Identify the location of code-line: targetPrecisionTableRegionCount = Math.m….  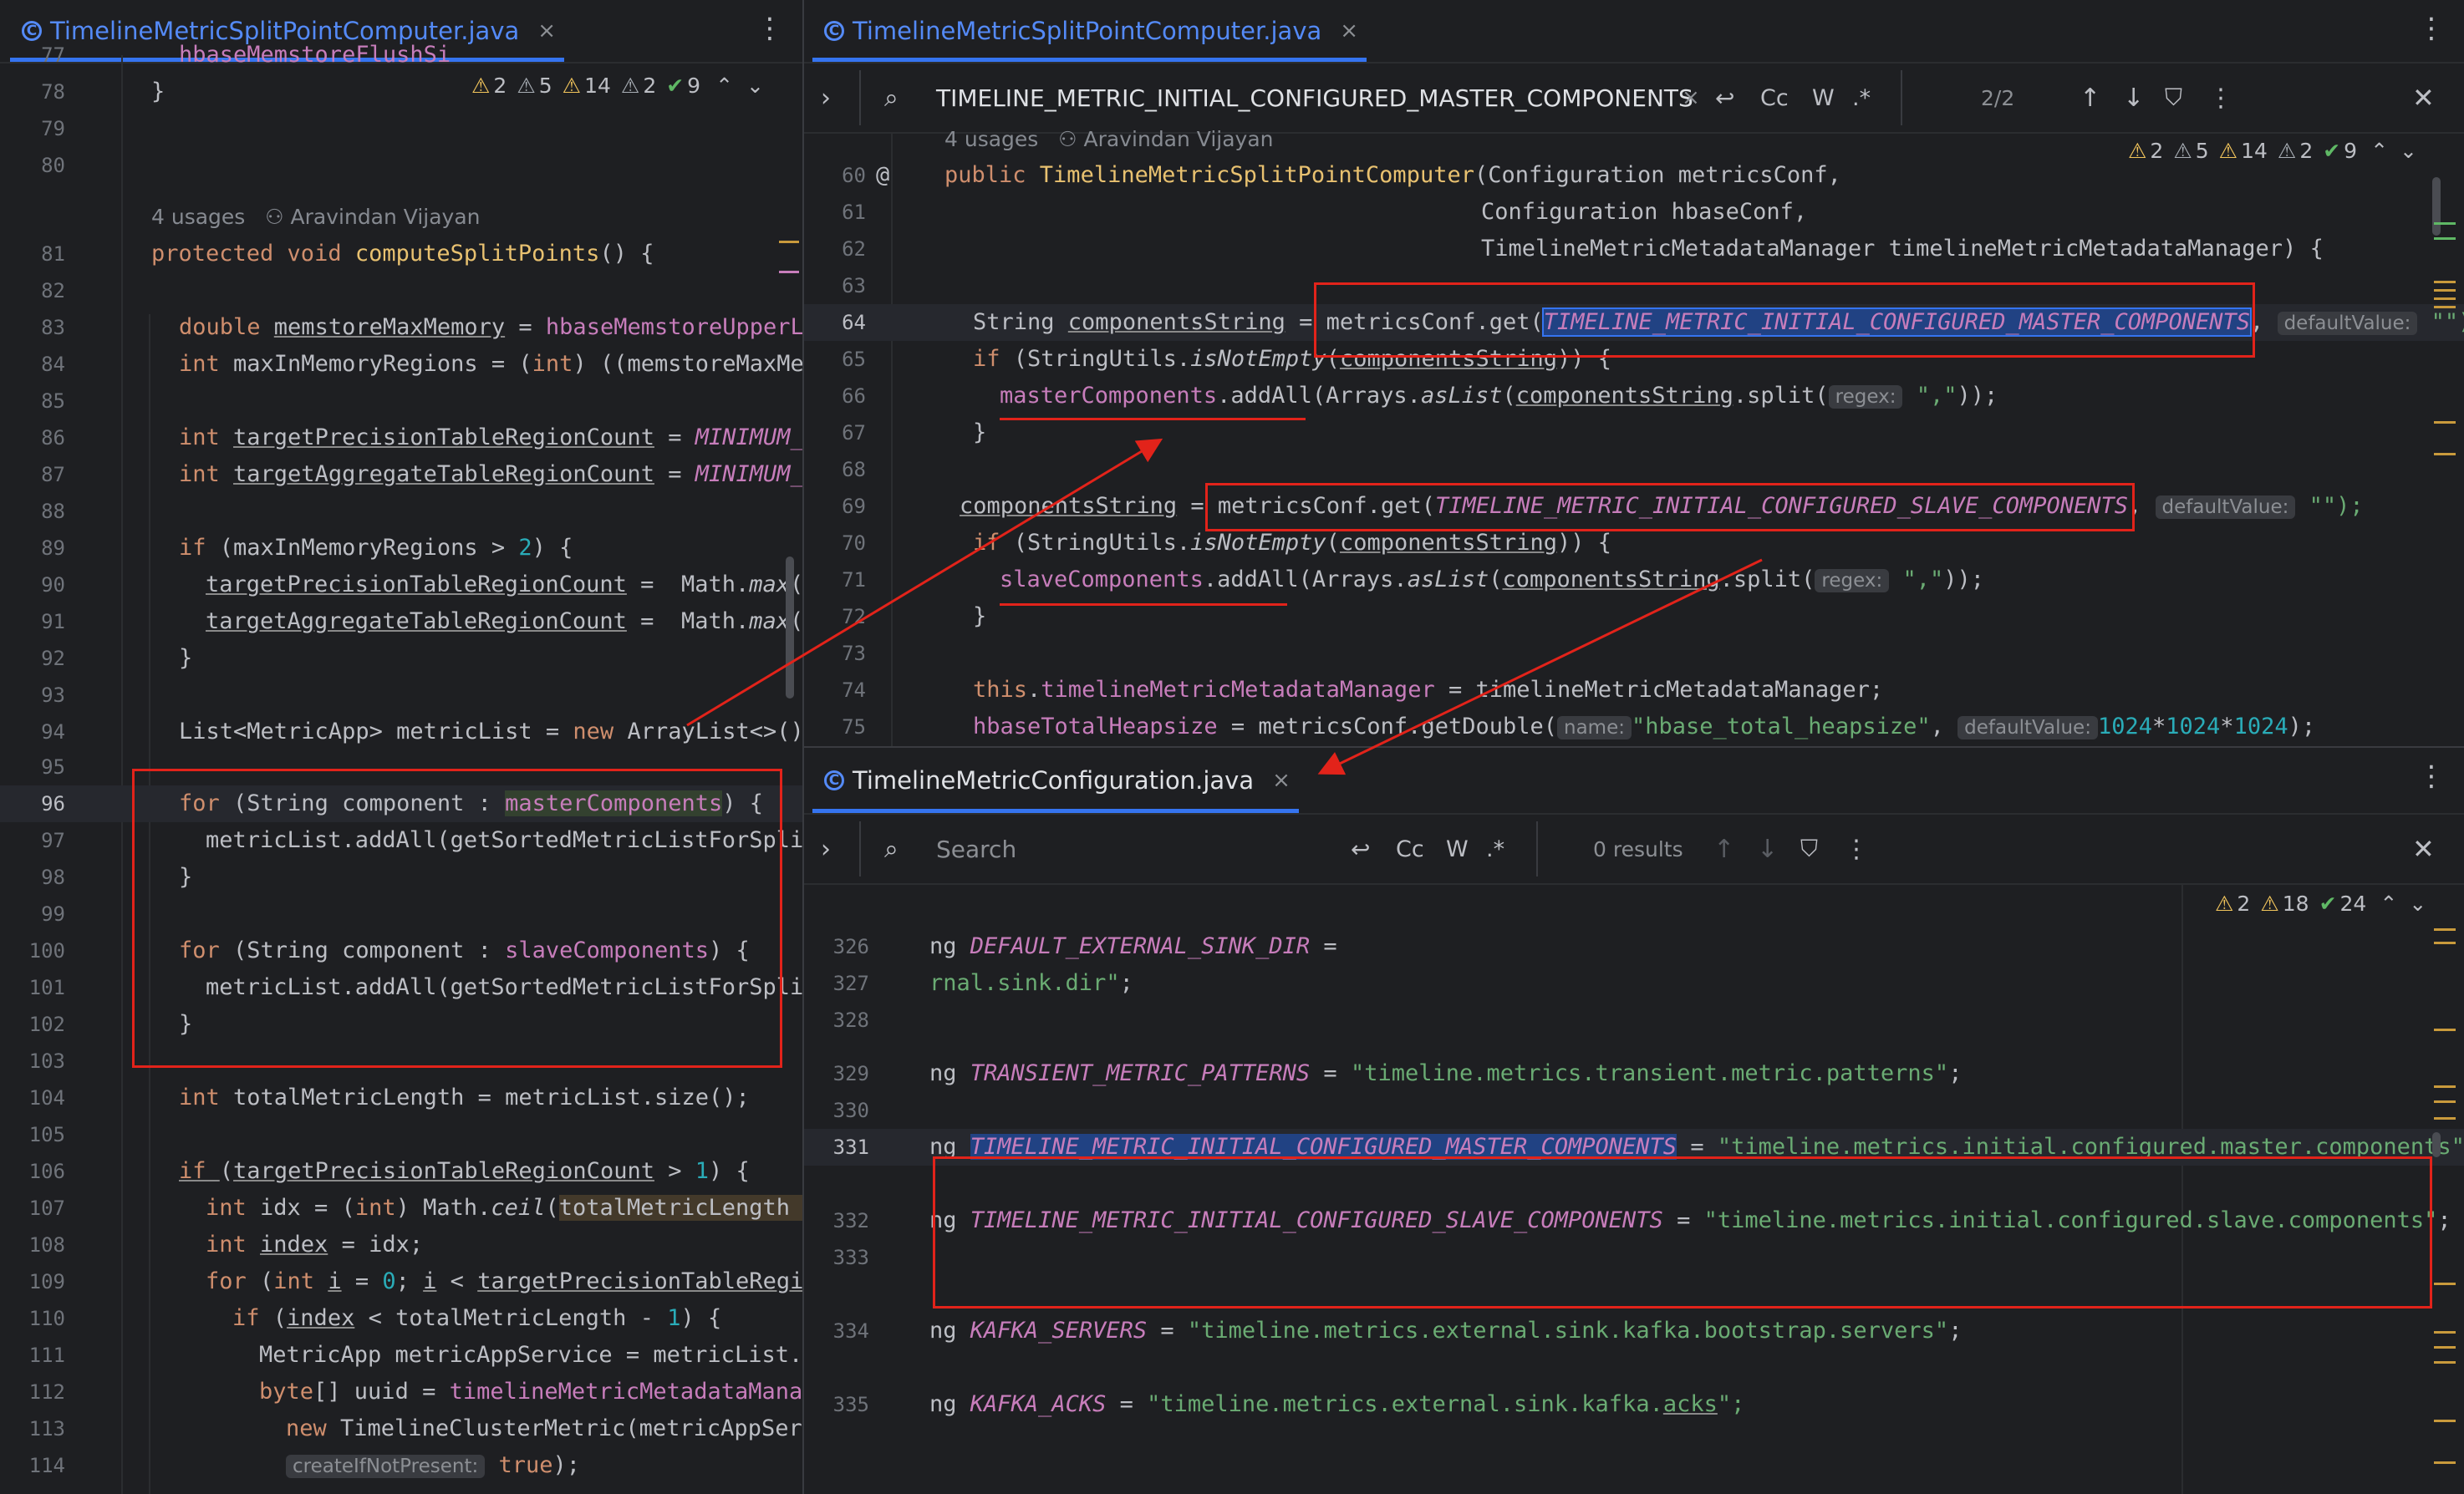
(504, 584).